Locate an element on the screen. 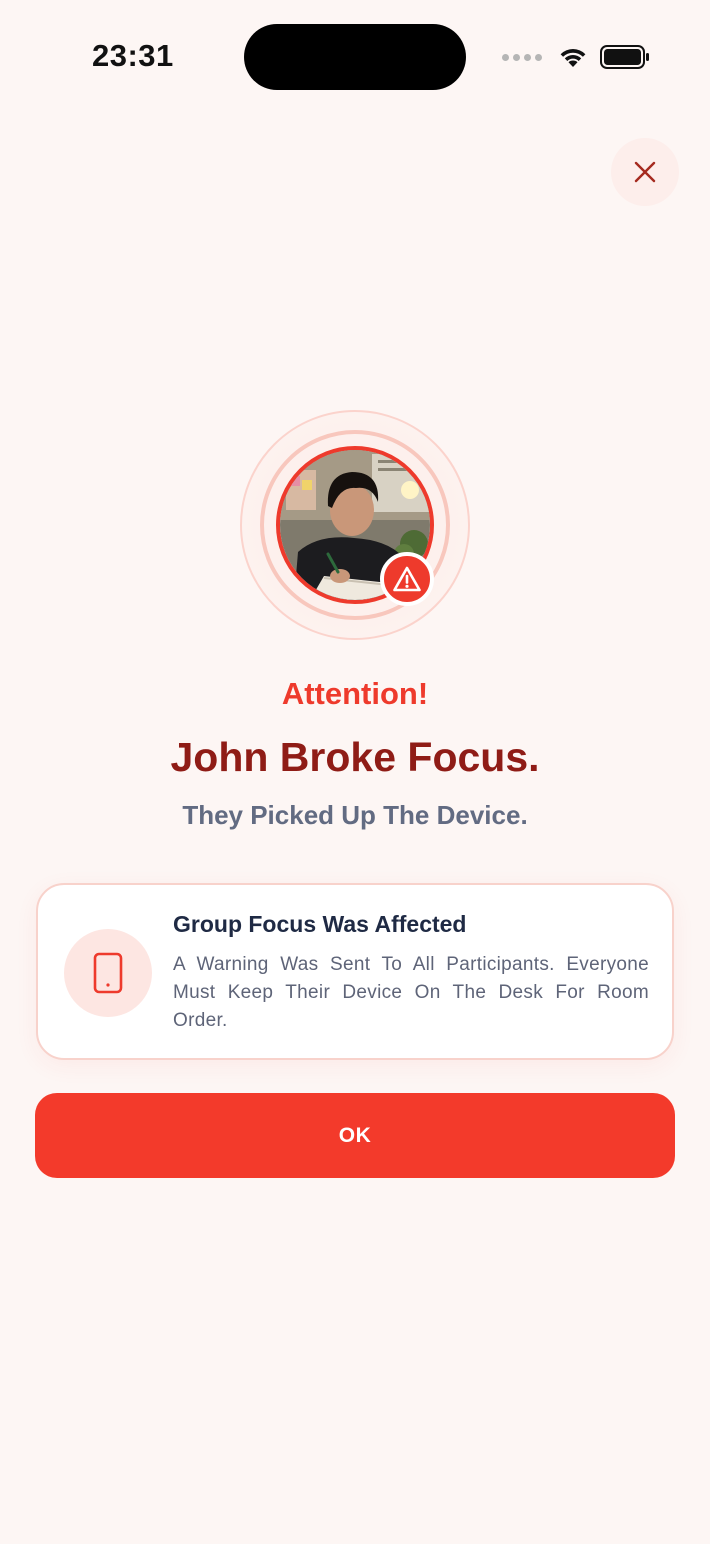  warning-triangle-icon is located at coordinates (407, 579).